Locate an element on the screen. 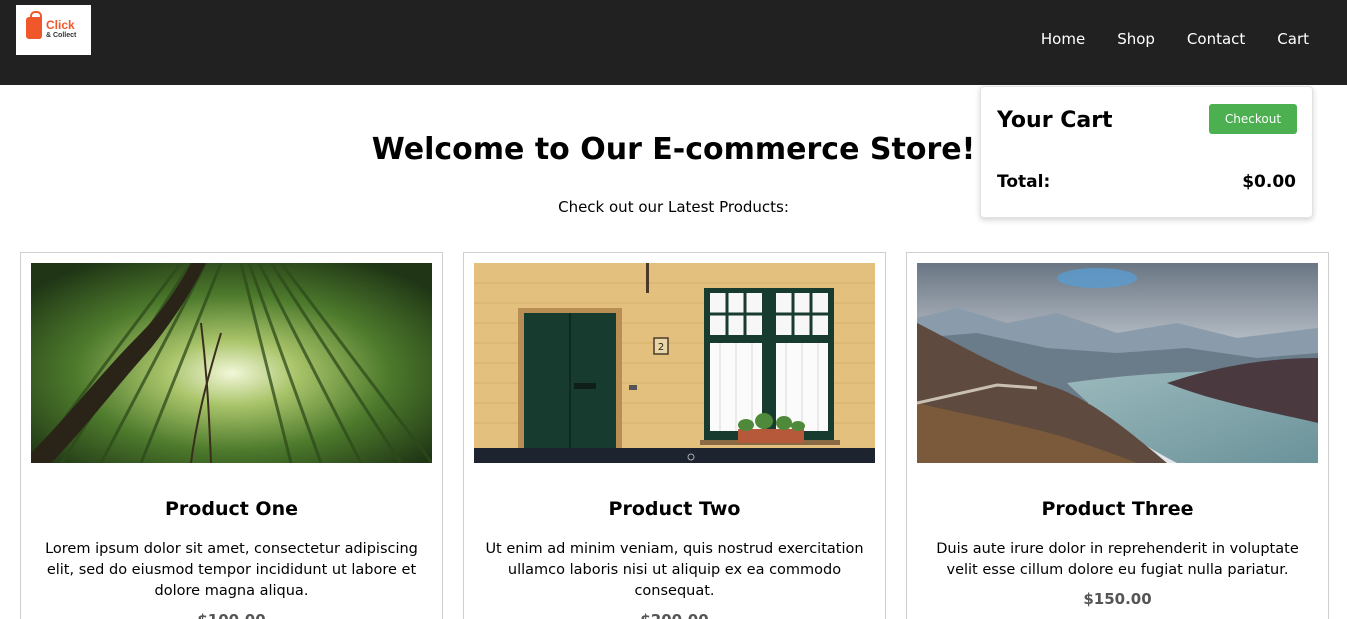 The width and height of the screenshot is (1347, 619). product-image-yellow-house: 2 is located at coordinates (674, 363).